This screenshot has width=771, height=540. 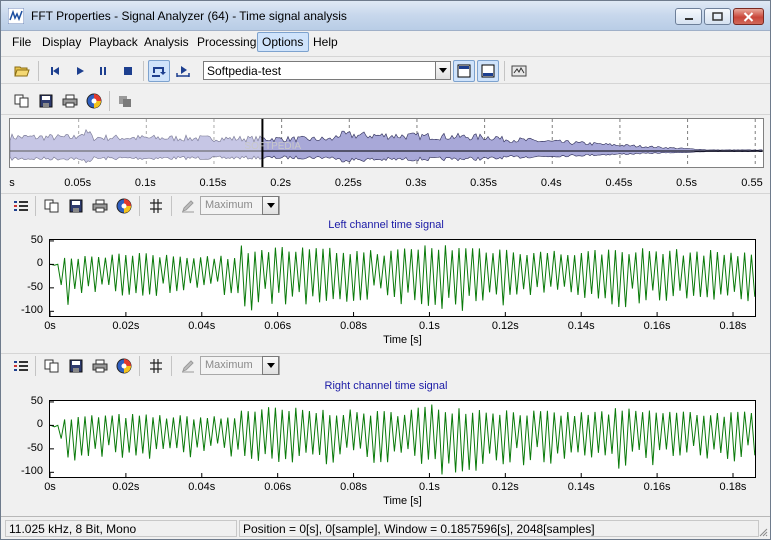 What do you see at coordinates (31, 310) in the screenshot?
I see `y-tick-label: -100` at bounding box center [31, 310].